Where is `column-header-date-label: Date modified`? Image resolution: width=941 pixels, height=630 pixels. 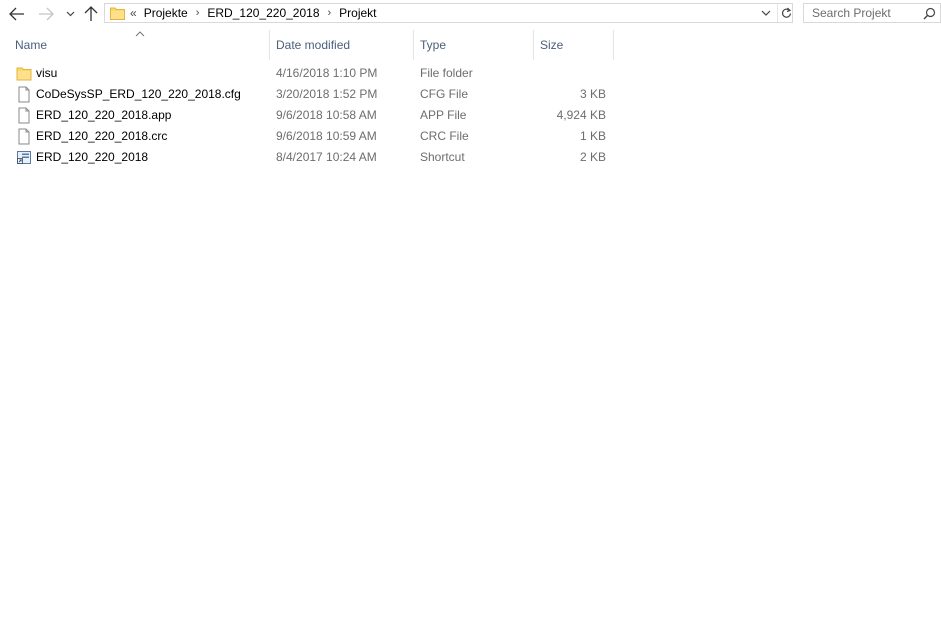
column-header-date-label: Date modified is located at coordinates (313, 45).